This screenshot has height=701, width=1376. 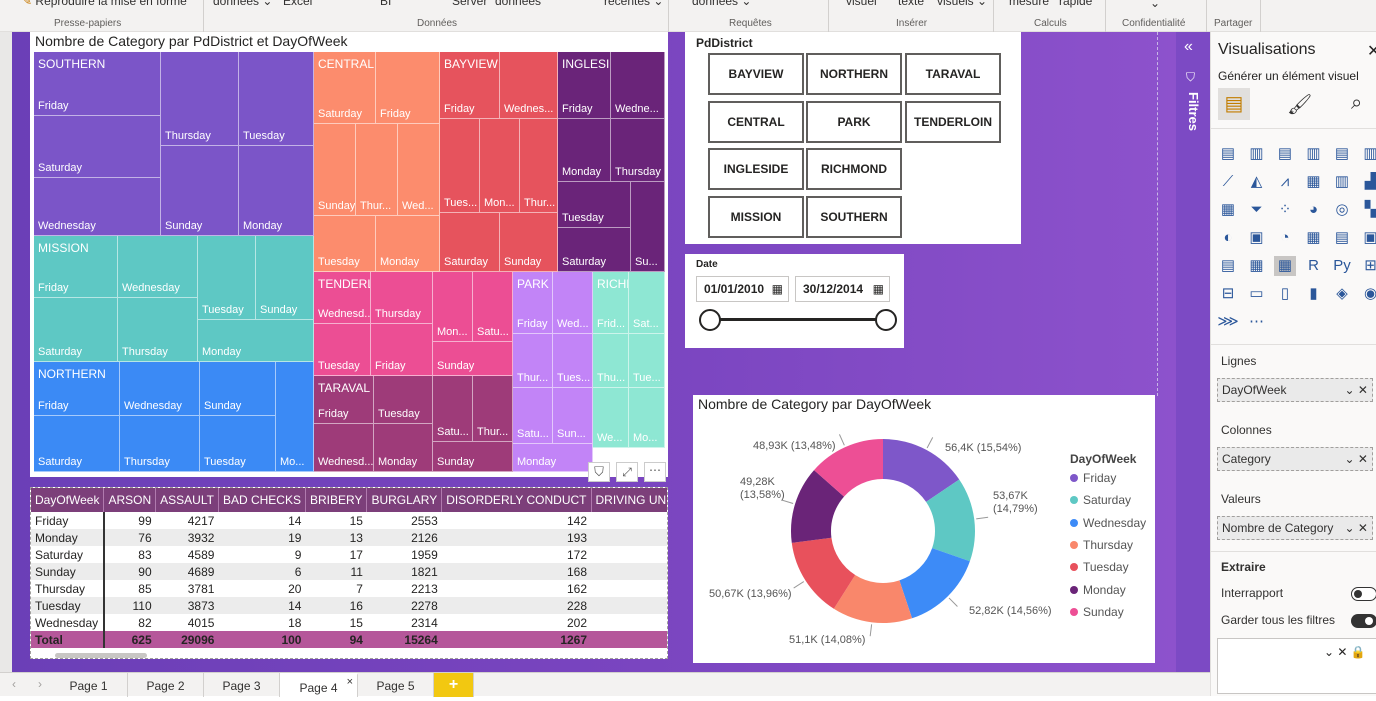 What do you see at coordinates (1100, 500) in the screenshot?
I see `legend-item: Saturday` at bounding box center [1100, 500].